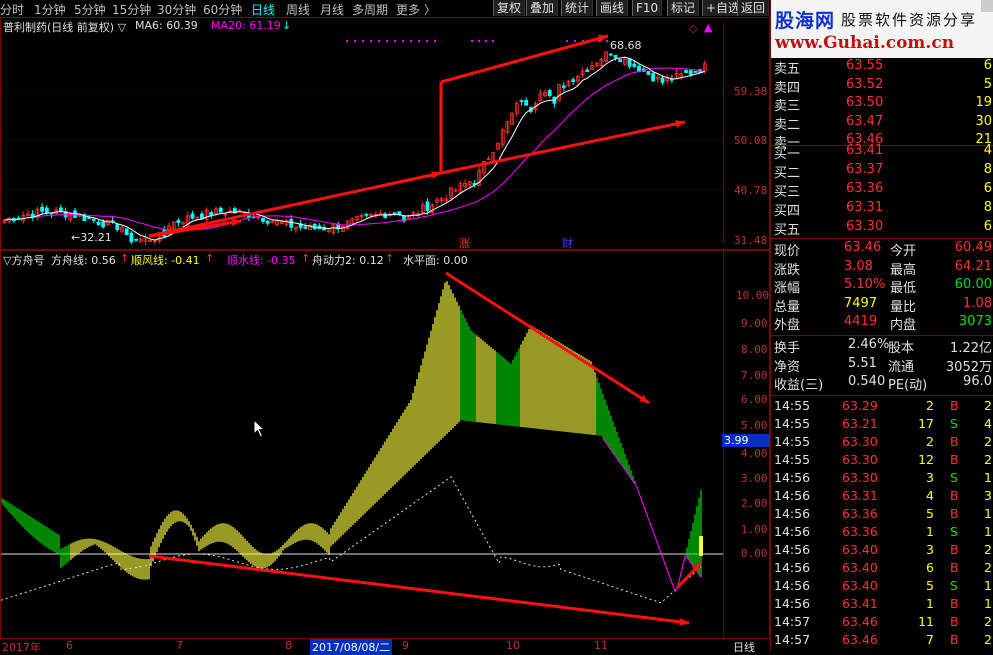 The width and height of the screenshot is (993, 655). What do you see at coordinates (612, 8) in the screenshot?
I see `toolbar-button: 画线` at bounding box center [612, 8].